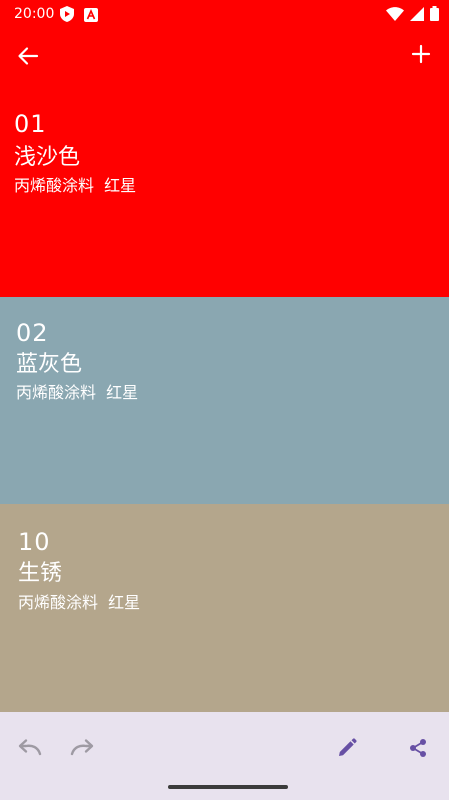 This screenshot has height=800, width=449. Describe the element at coordinates (47, 157) in the screenshot. I see `color-name: 浅沙色` at that location.